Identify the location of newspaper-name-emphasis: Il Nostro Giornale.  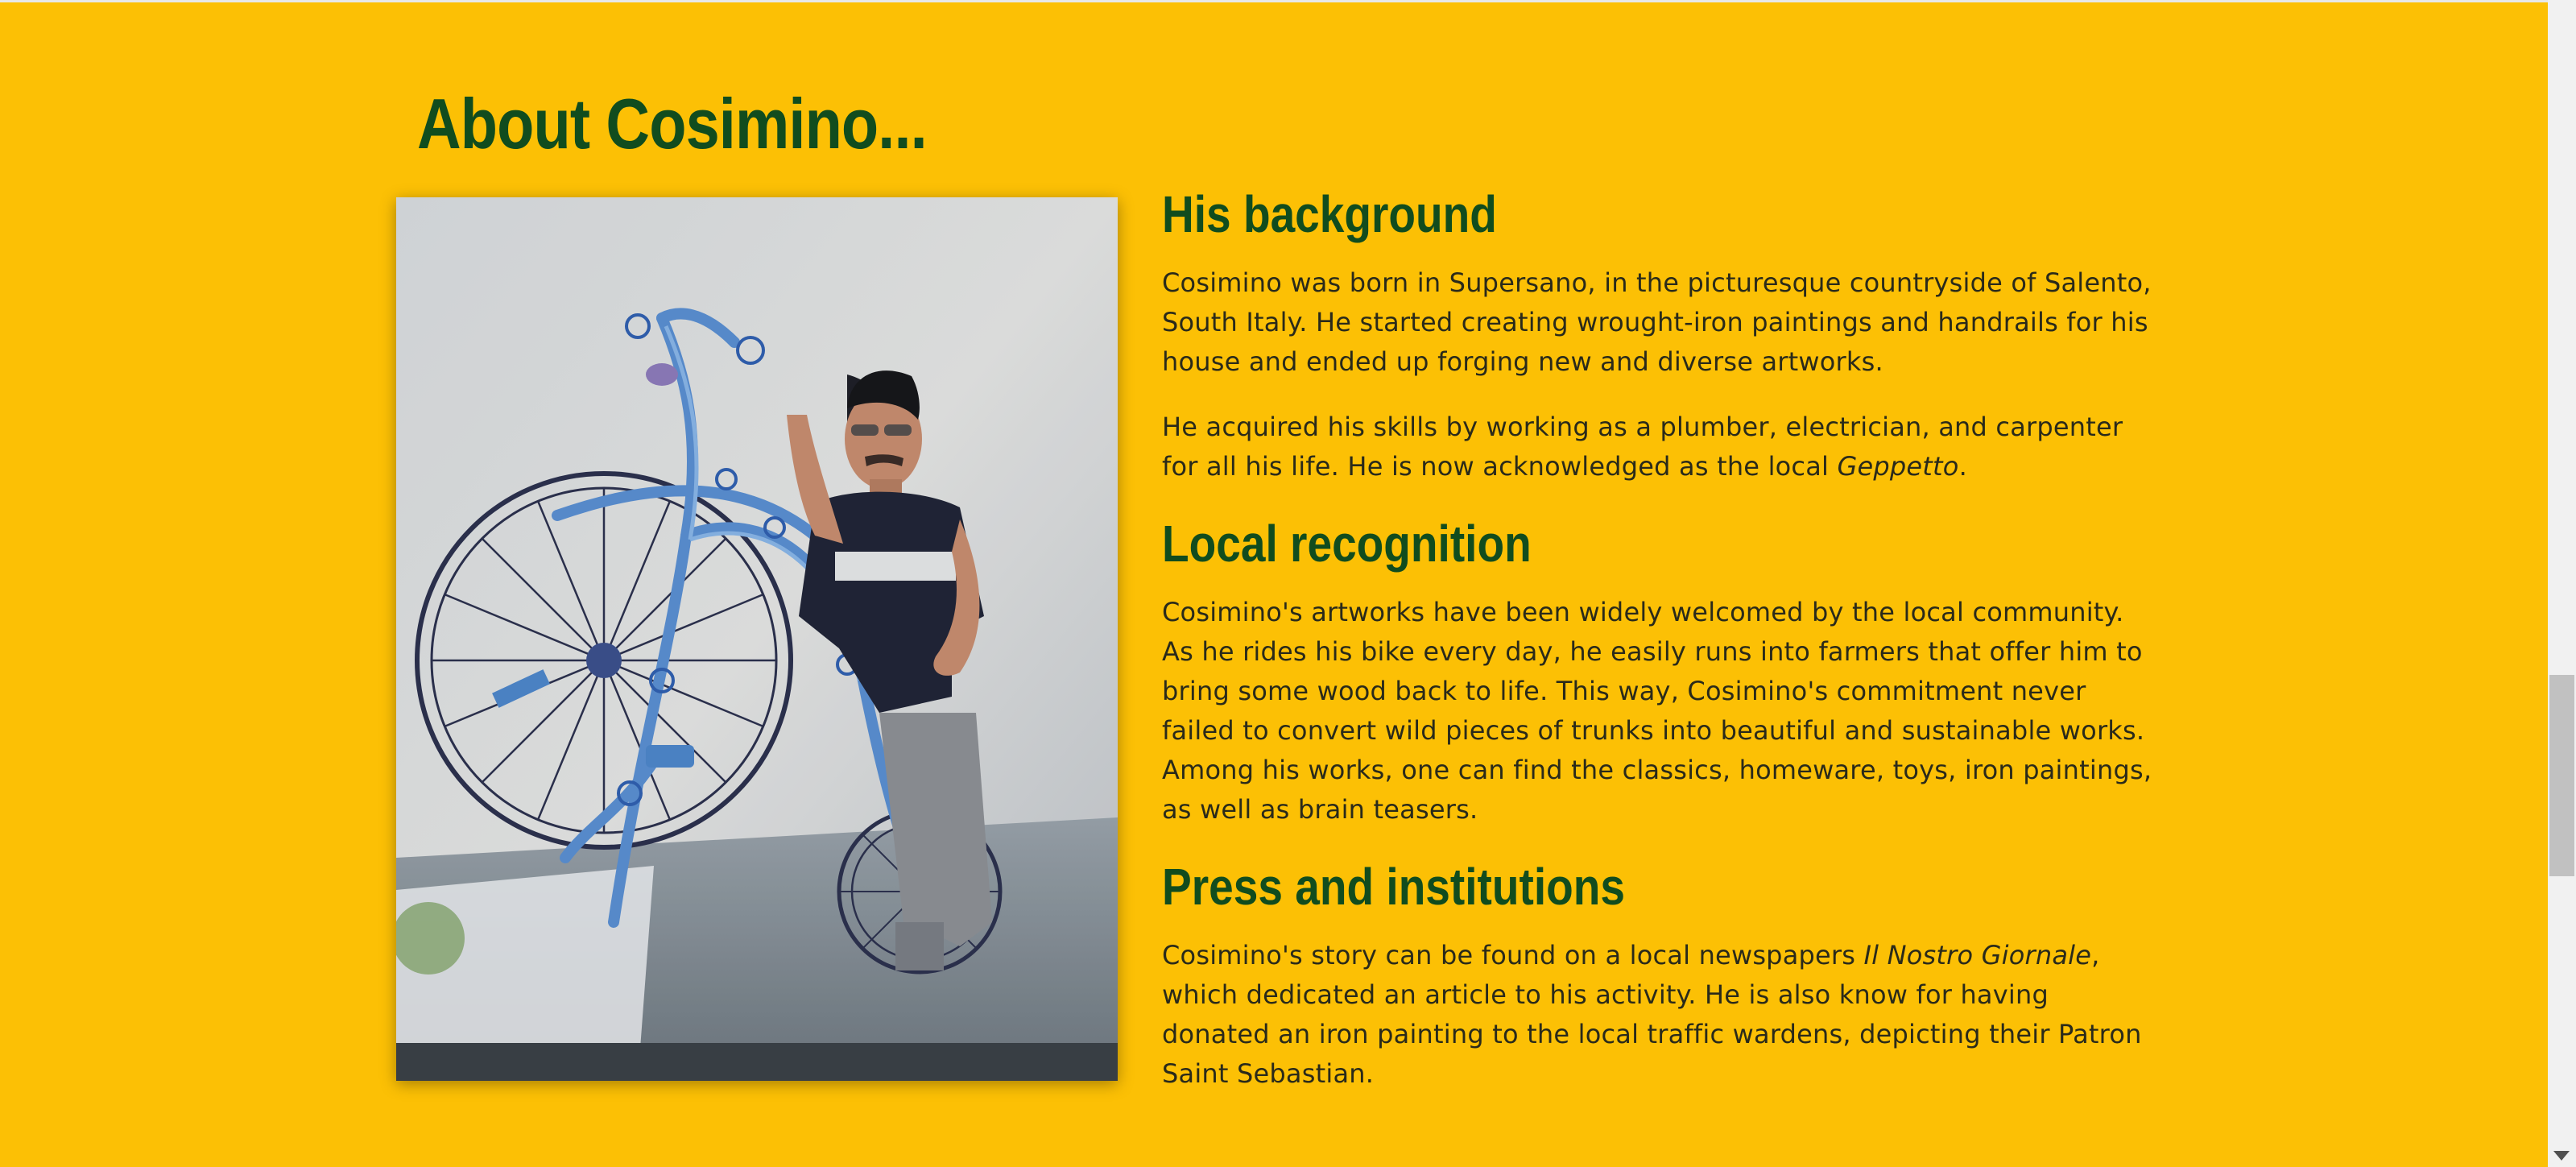
(1978, 955).